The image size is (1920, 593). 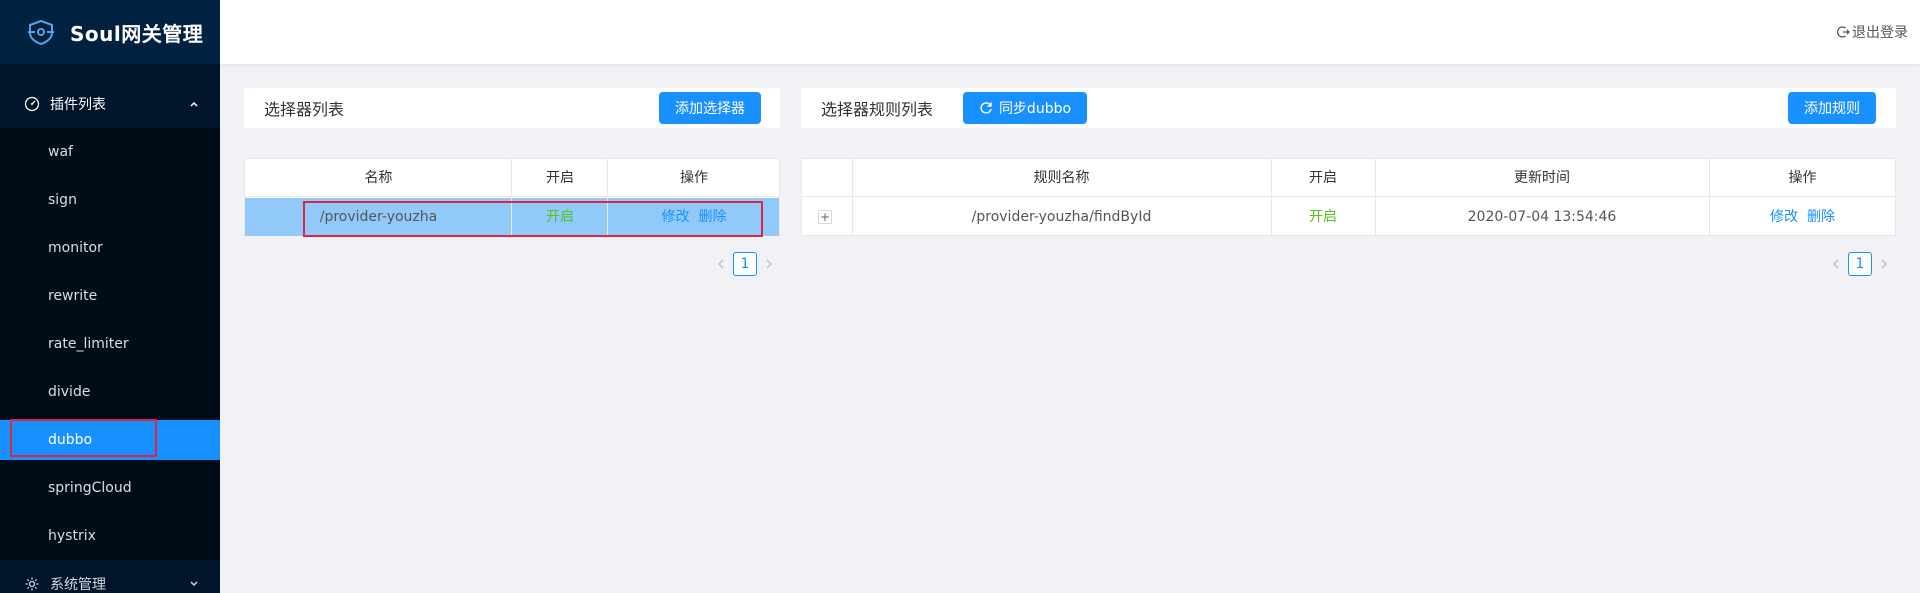 What do you see at coordinates (78, 105) in the screenshot?
I see `menu-group-plugins-label: 插件列表` at bounding box center [78, 105].